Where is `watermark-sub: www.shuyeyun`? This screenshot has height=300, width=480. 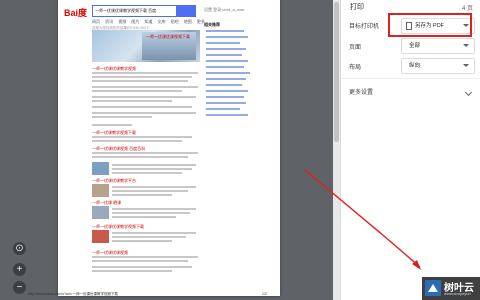 watermark-sub: www.shuyeyun is located at coordinates (457, 293).